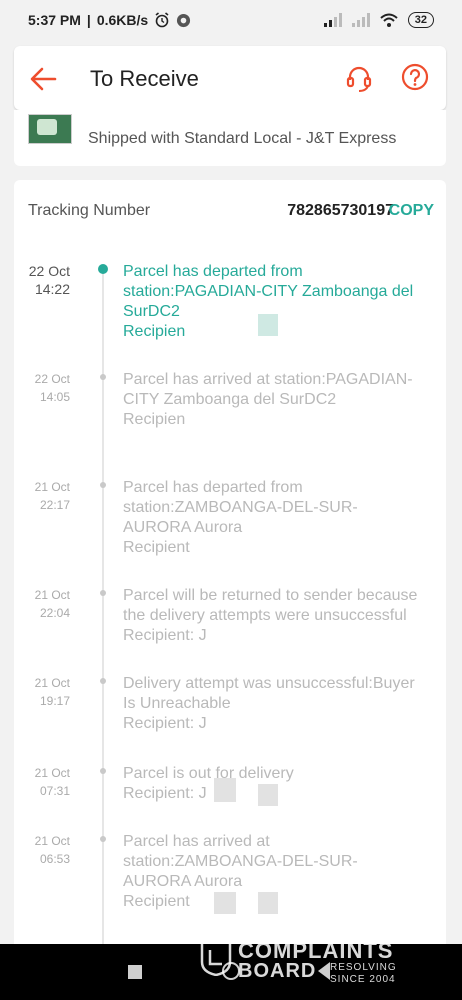  Describe the element at coordinates (54, 613) in the screenshot. I see `event-time: 22:04` at that location.